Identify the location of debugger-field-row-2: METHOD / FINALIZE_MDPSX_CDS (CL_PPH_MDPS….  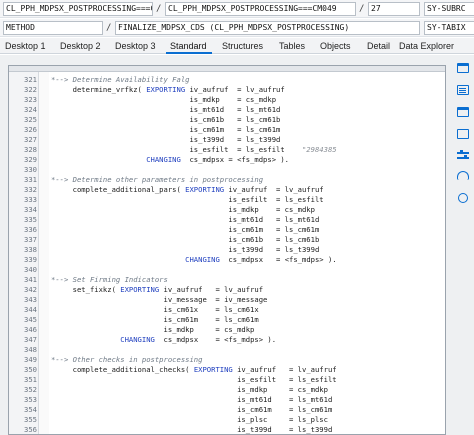
(237, 28).